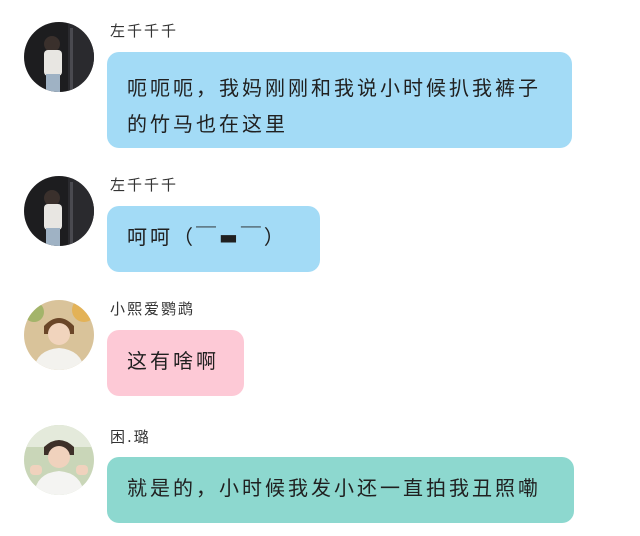 The width and height of the screenshot is (640, 536). Describe the element at coordinates (175, 363) in the screenshot. I see `message-bubble: 这有啥啊` at that location.